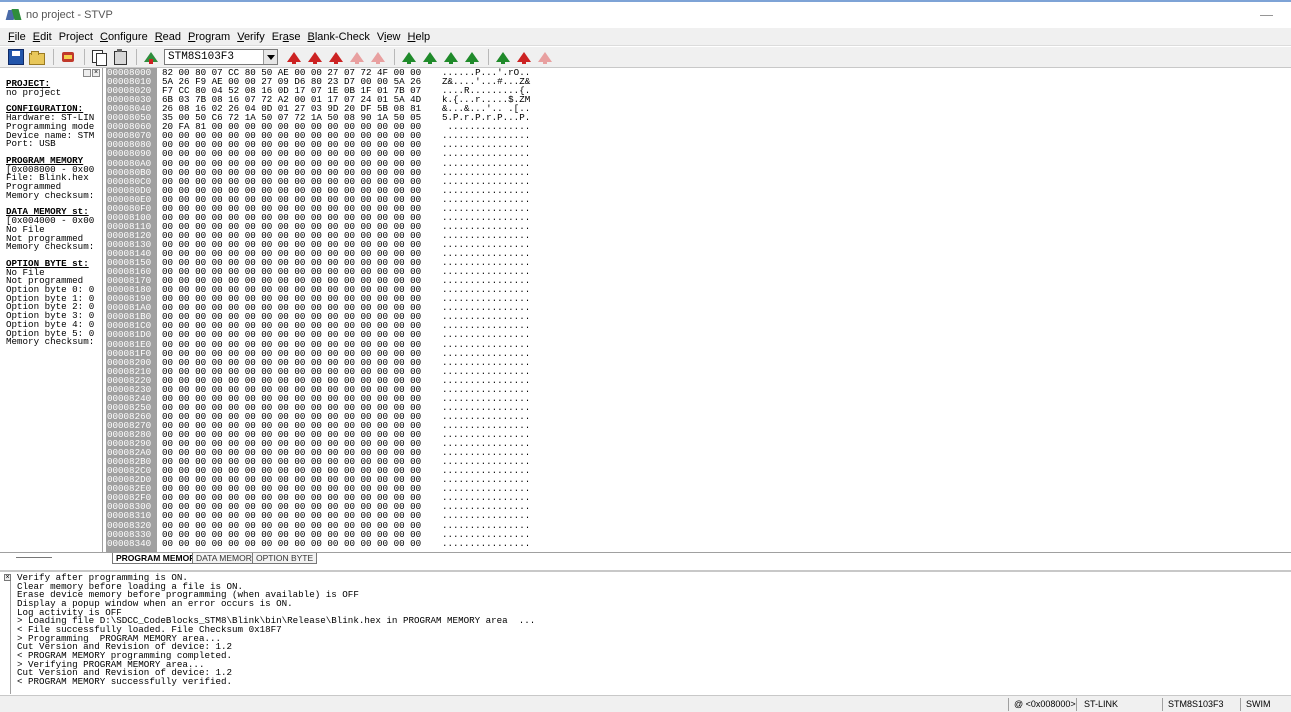 The width and height of the screenshot is (1291, 712). I want to click on menu-configure: Configure, so click(124, 37).